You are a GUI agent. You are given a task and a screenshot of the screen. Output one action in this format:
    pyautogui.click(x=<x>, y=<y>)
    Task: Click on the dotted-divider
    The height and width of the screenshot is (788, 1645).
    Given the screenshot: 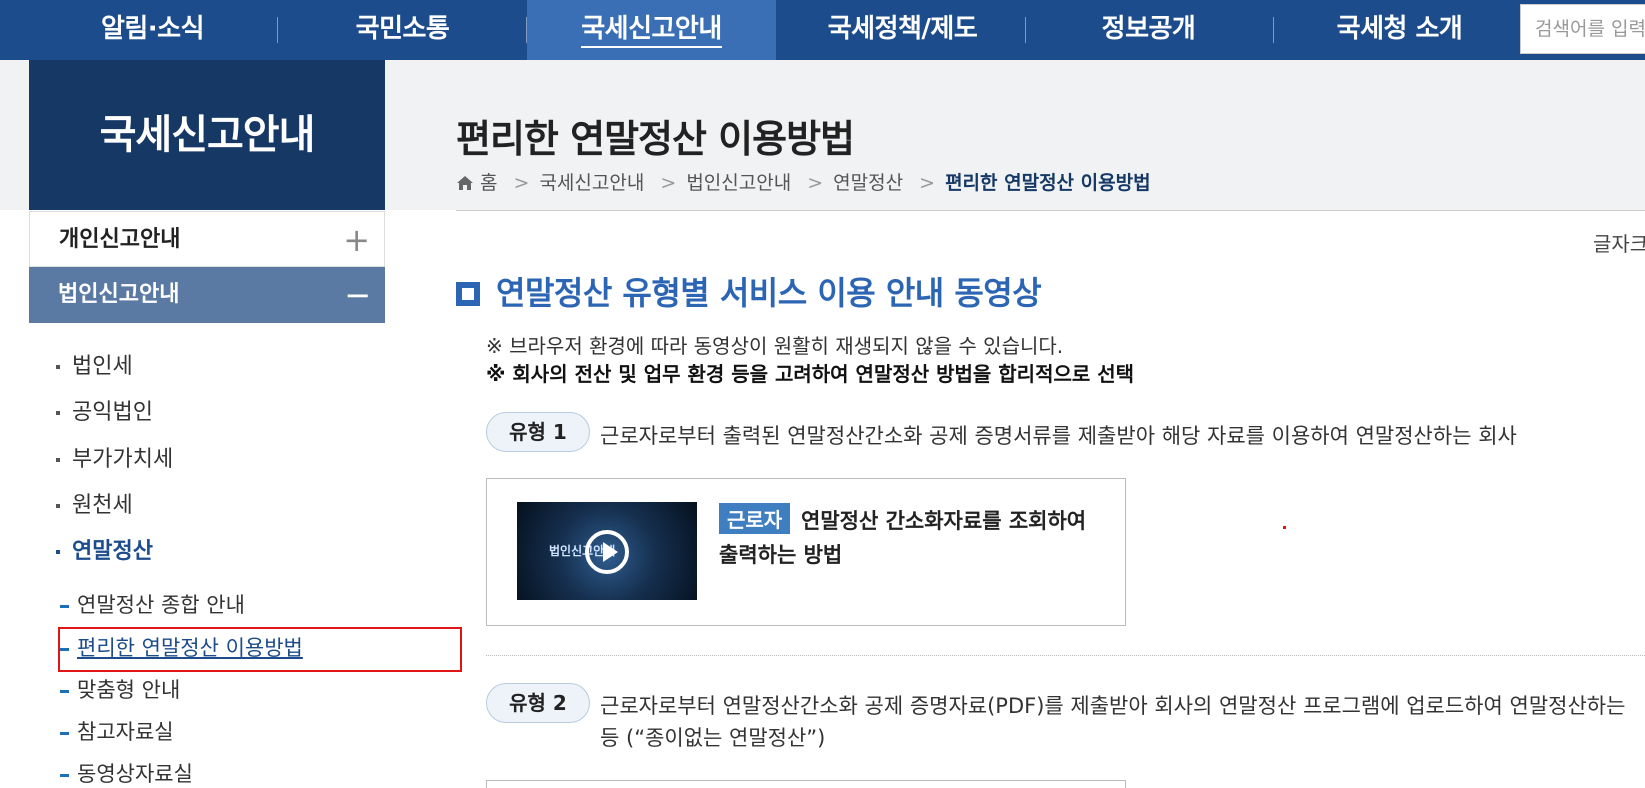 What is the action you would take?
    pyautogui.click(x=1065, y=655)
    